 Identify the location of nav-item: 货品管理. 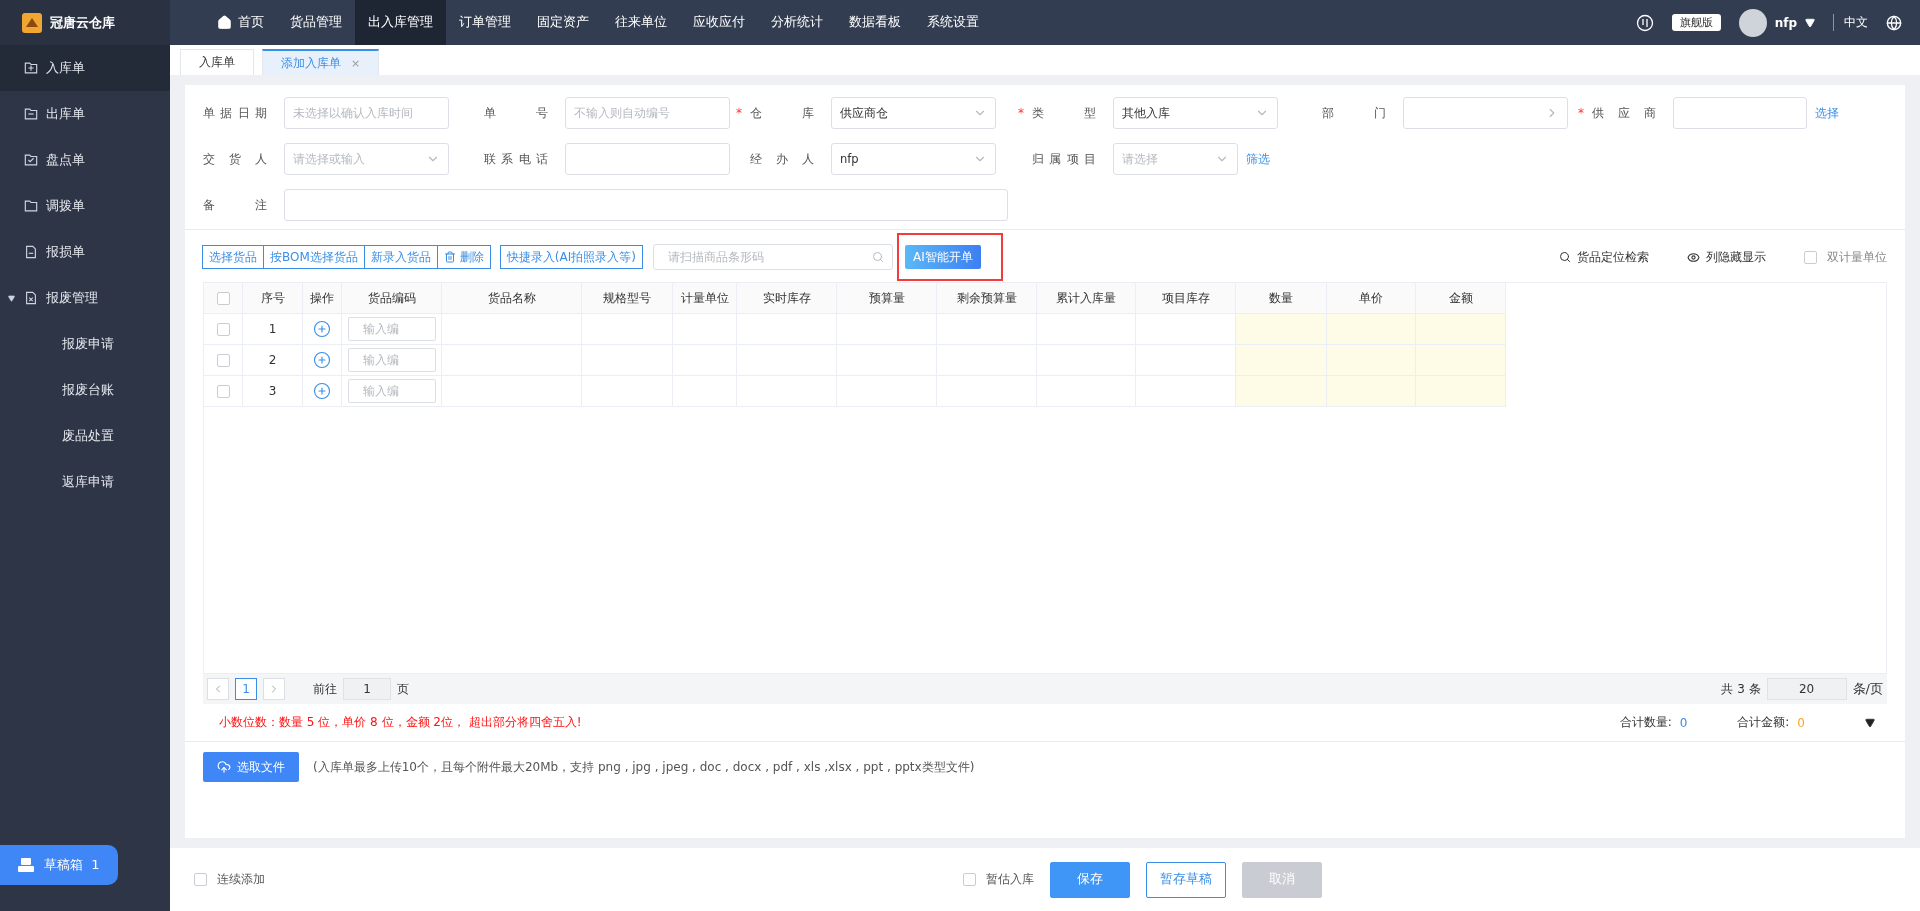
(316, 22).